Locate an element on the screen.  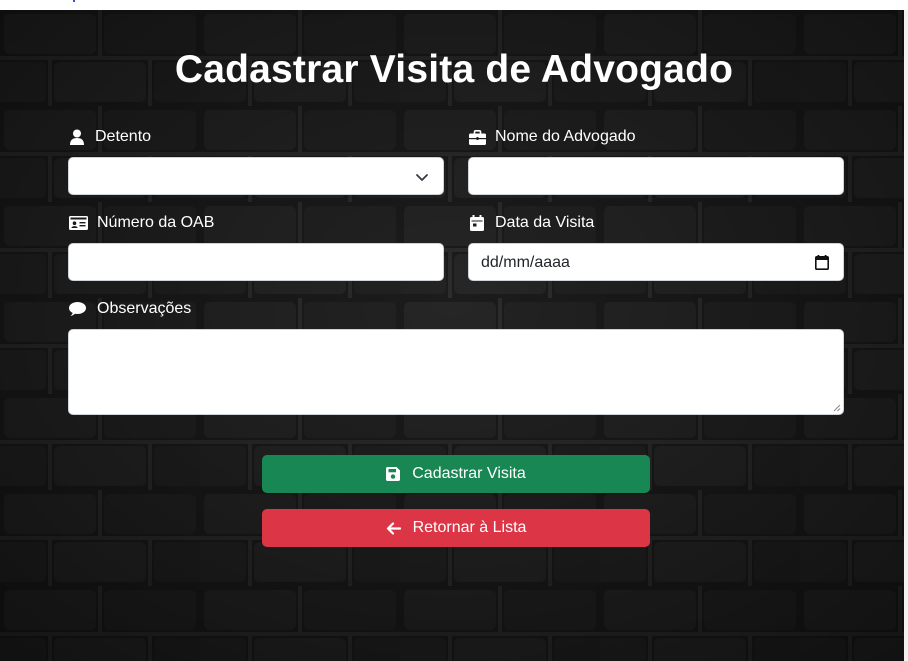
numero-oab-label-row: Número da OAB is located at coordinates (141, 223).